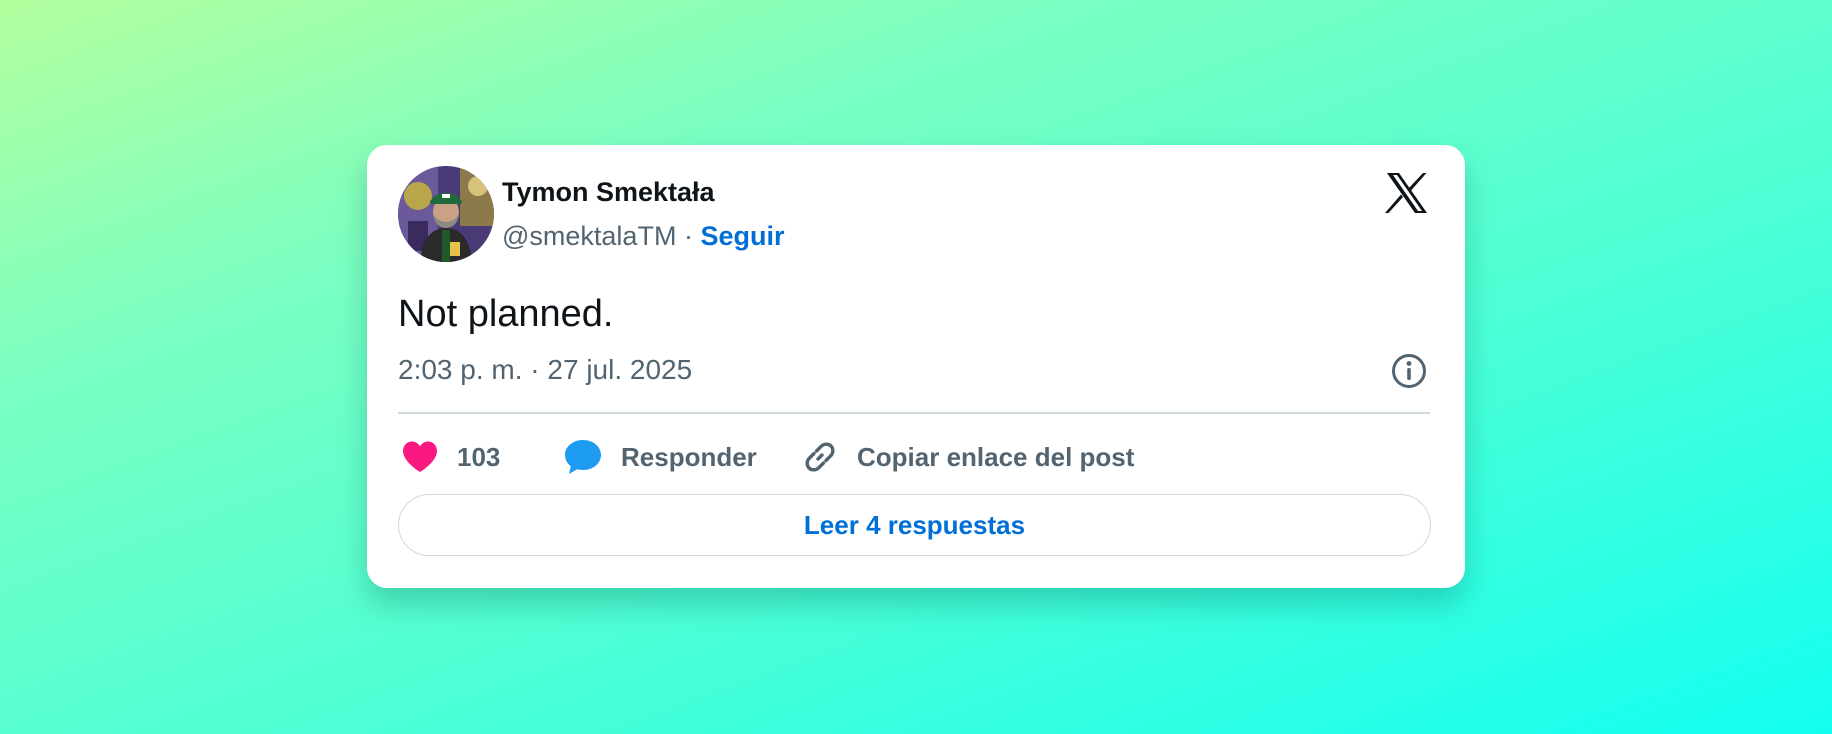 The height and width of the screenshot is (734, 1832). I want to click on copy-link-label: Copiar enlace del post, so click(996, 456).